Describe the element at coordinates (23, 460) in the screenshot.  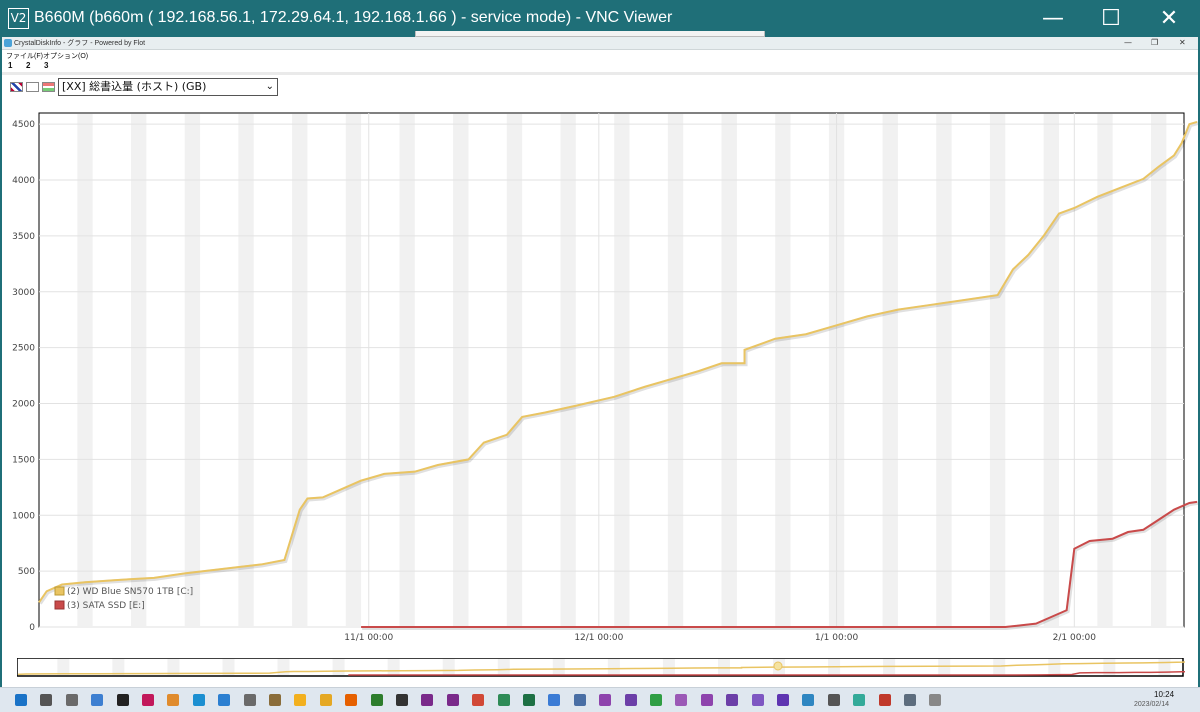
I see `y-tick-label: 1500` at that location.